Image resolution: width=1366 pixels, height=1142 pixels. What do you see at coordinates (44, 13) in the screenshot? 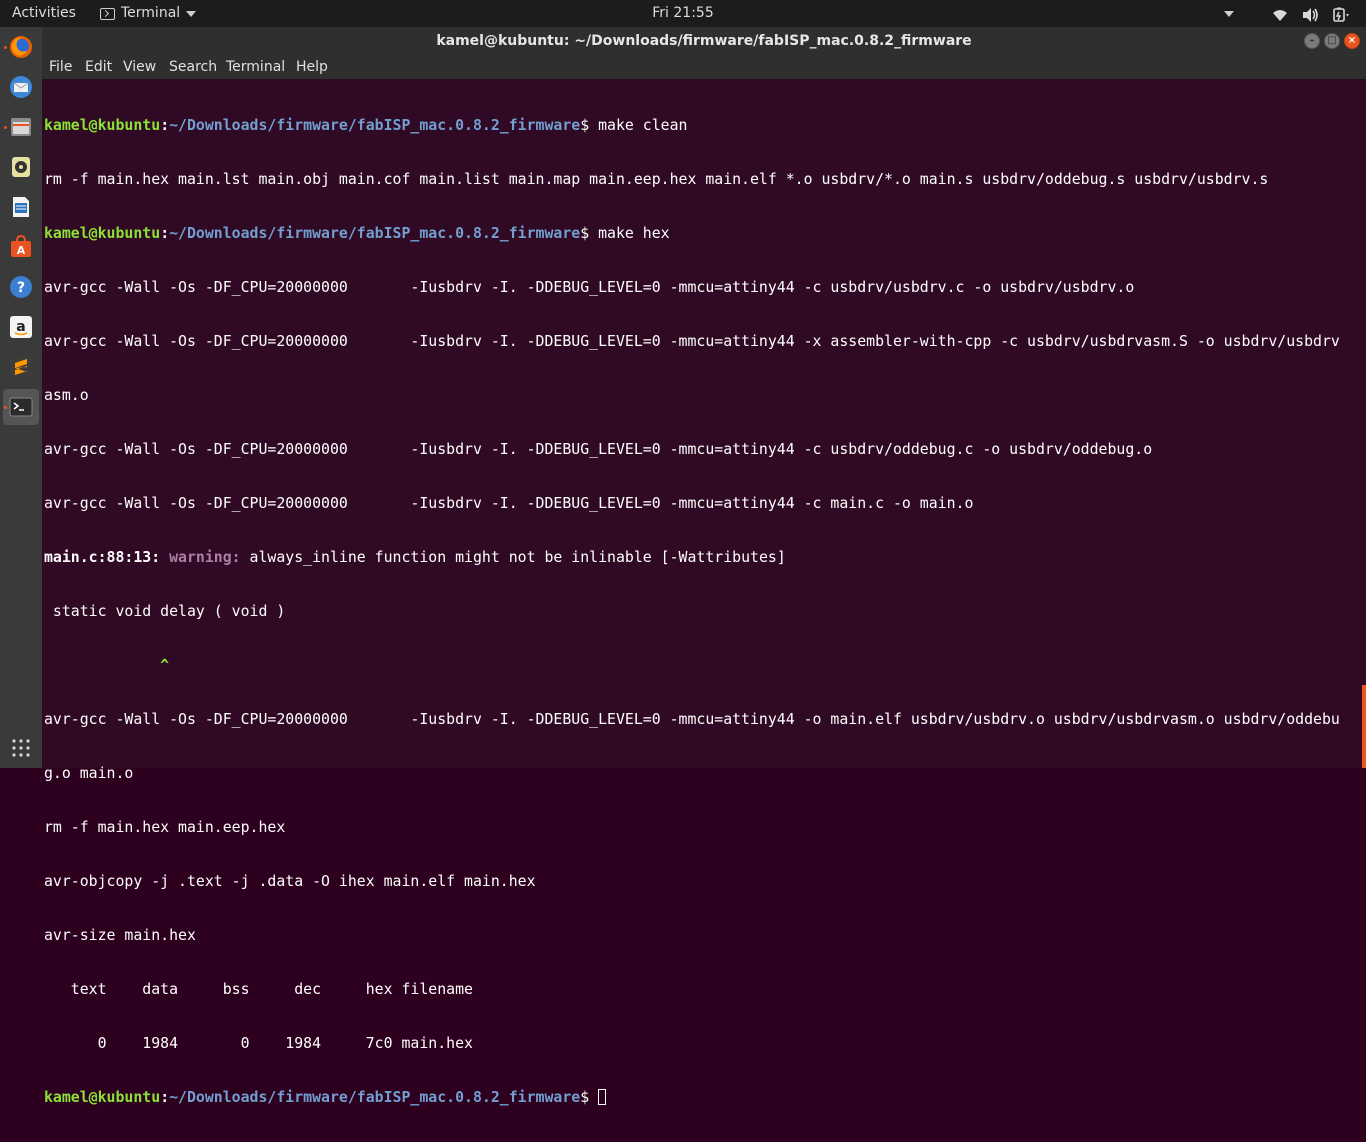
I see `activities-button: Activities` at bounding box center [44, 13].